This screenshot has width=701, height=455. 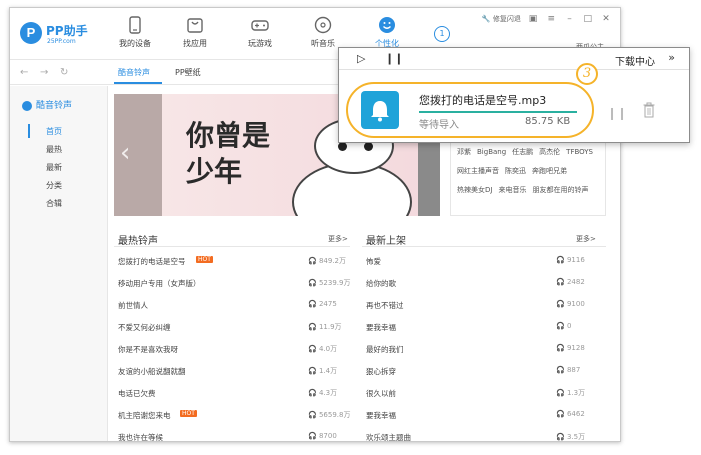 What do you see at coordinates (560, 190) in the screenshot?
I see `tag: 朋友都在用的铃声` at bounding box center [560, 190].